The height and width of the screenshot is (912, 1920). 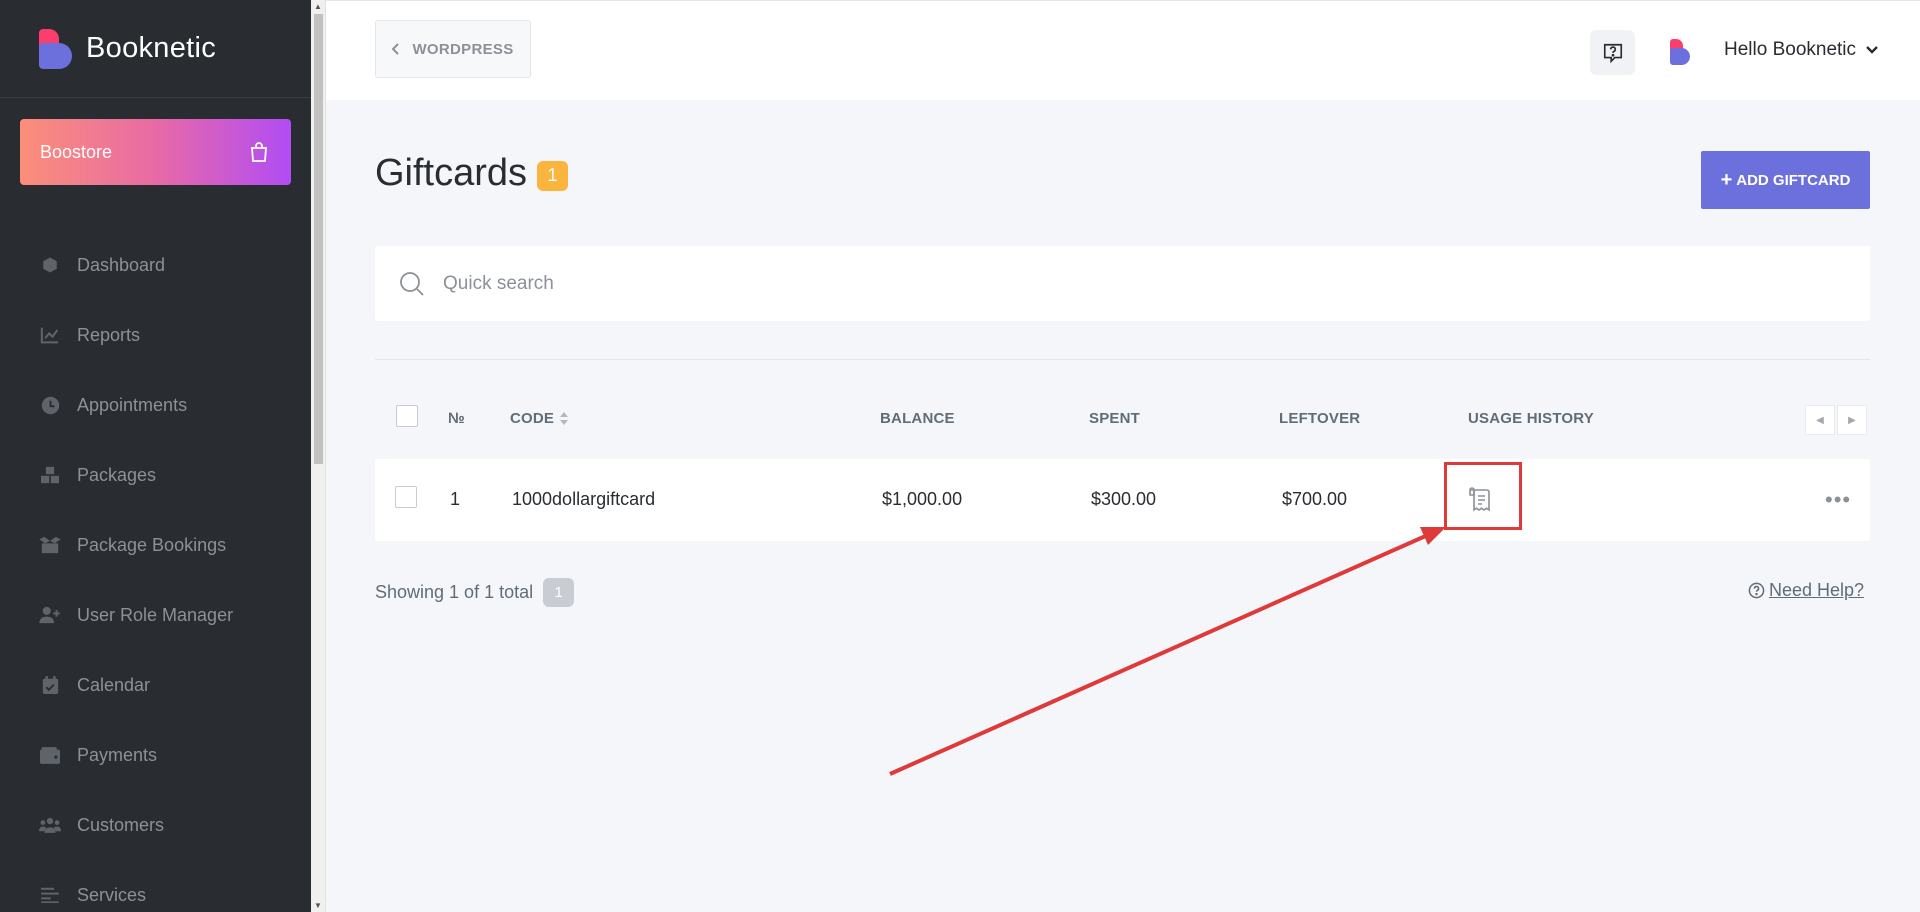 I want to click on sidebar-item-package-bookings: Package Bookings, so click(x=155, y=545).